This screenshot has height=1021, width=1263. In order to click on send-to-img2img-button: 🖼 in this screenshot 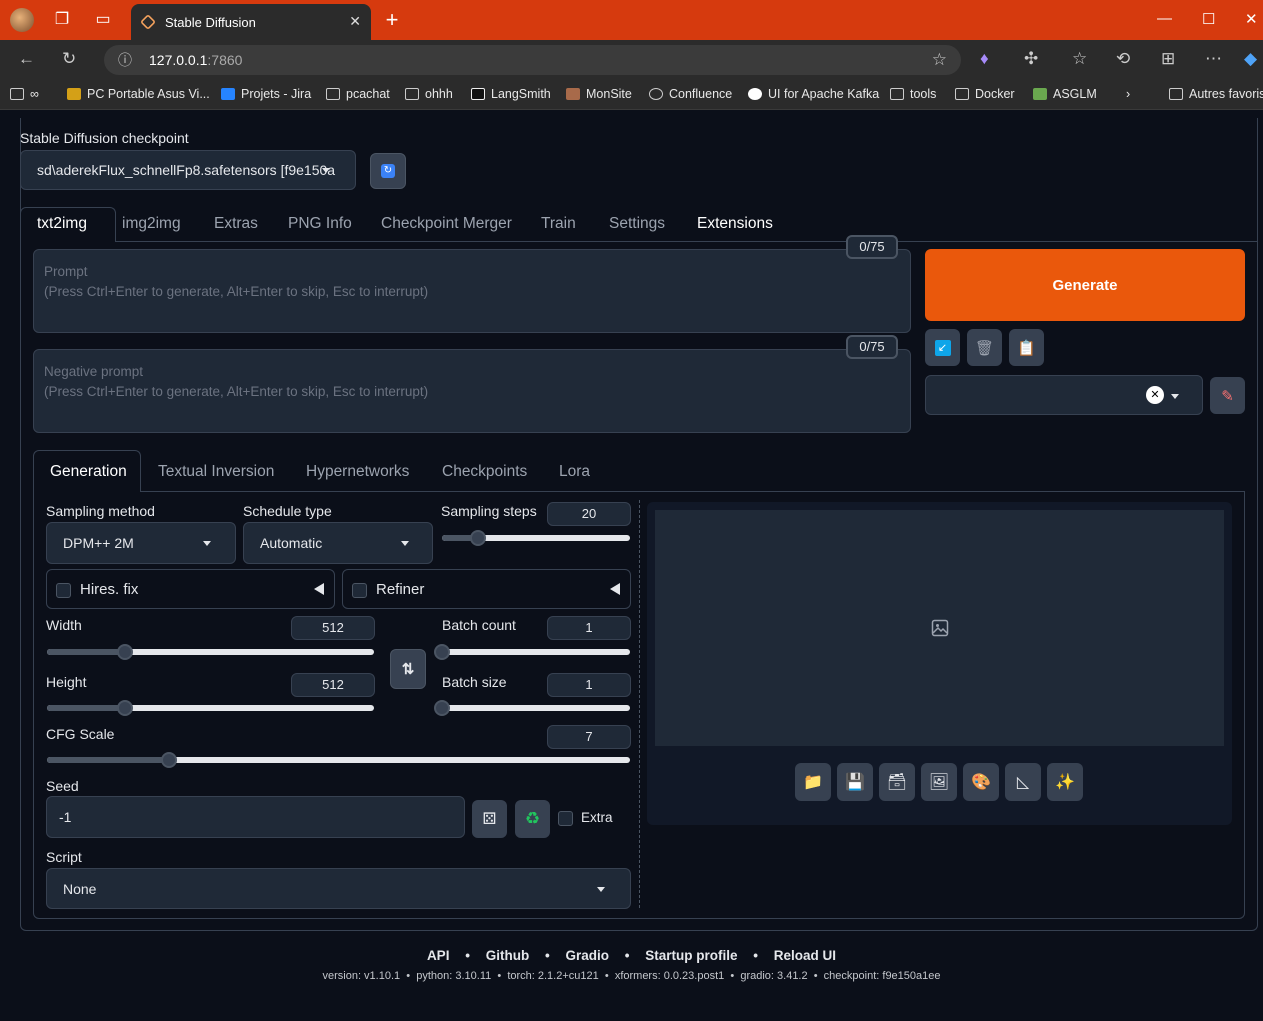, I will do `click(939, 782)`.